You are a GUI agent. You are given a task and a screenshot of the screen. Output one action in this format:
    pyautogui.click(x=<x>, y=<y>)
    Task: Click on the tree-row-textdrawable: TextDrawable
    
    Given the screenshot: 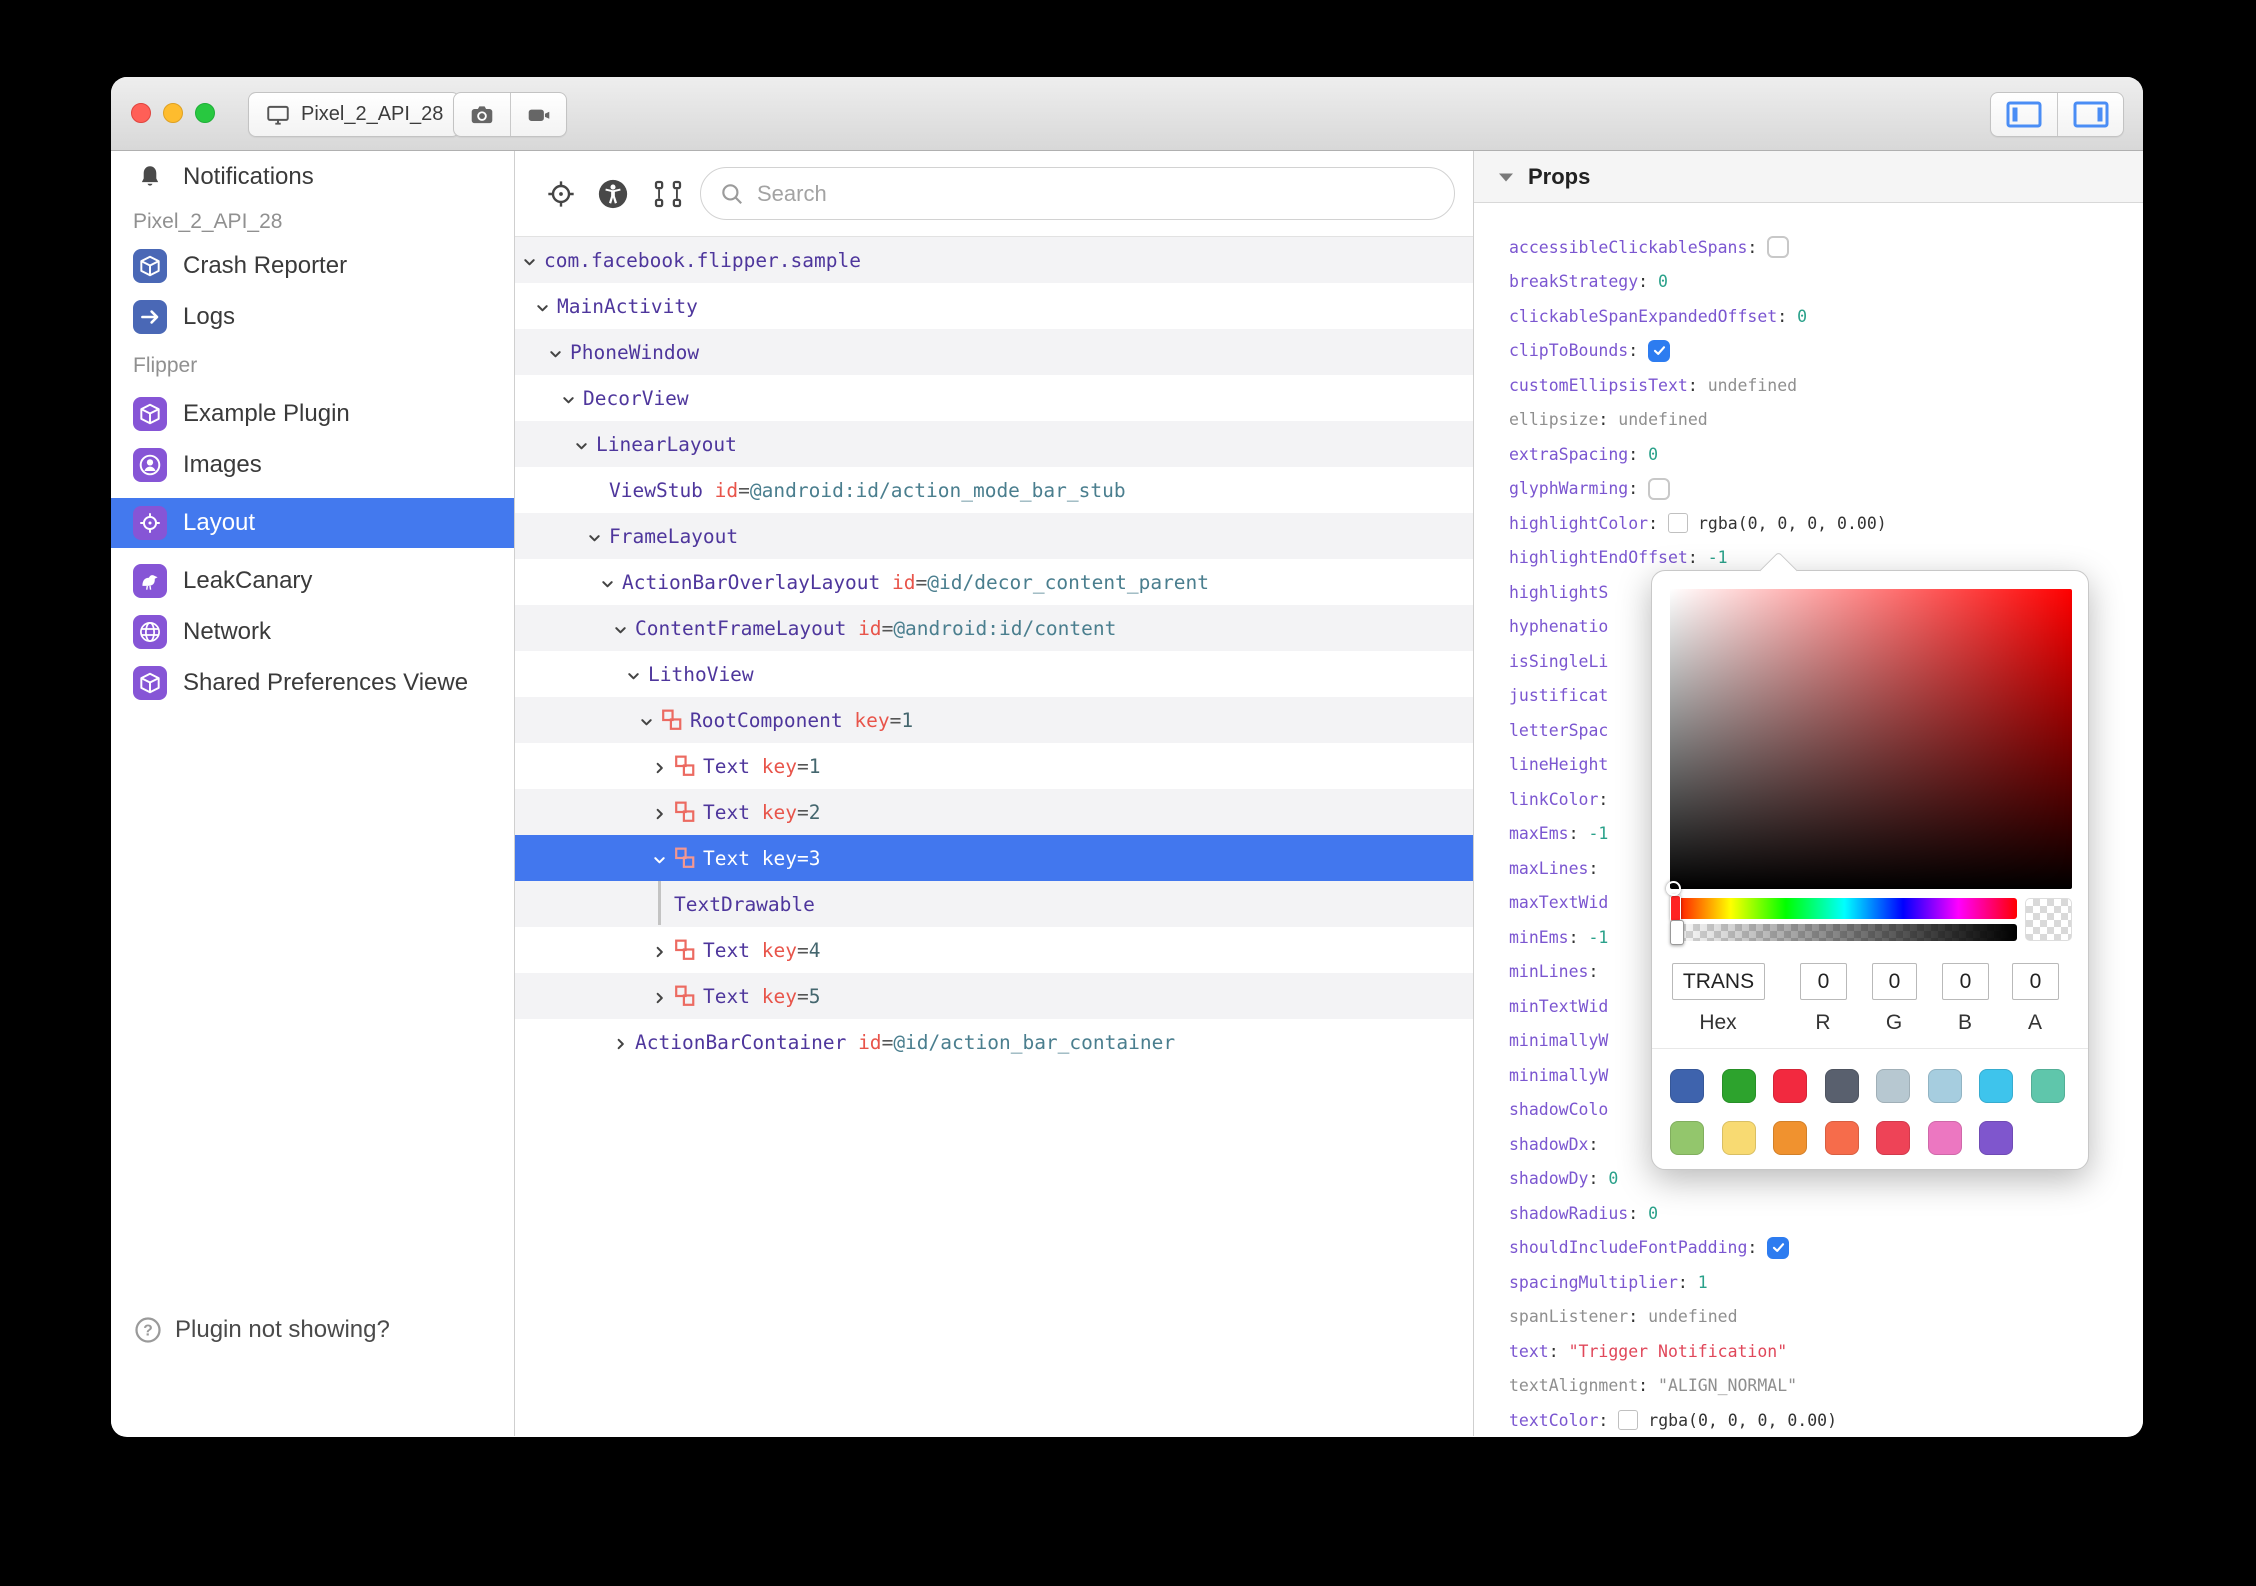 What is the action you would take?
    pyautogui.click(x=994, y=904)
    